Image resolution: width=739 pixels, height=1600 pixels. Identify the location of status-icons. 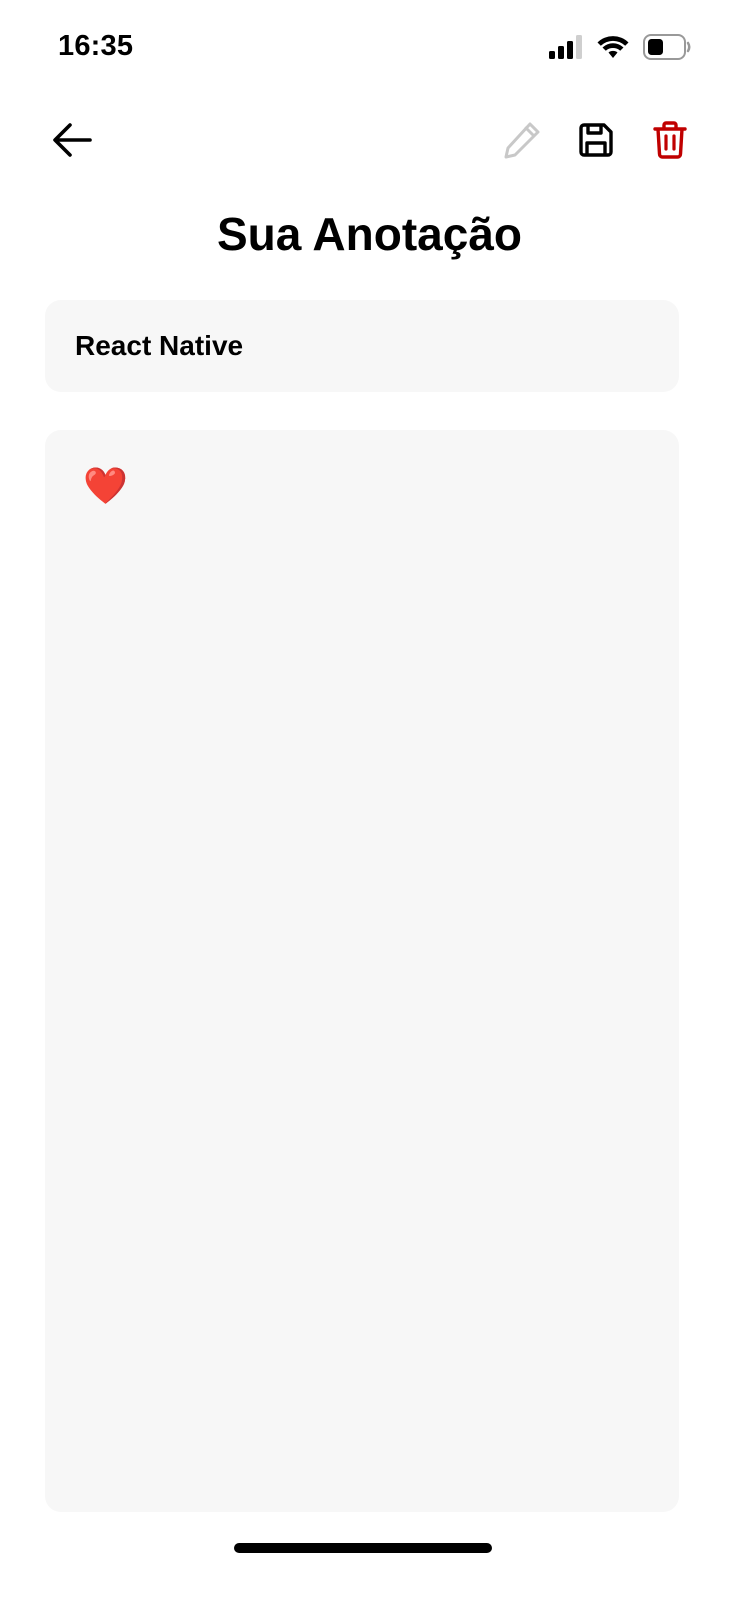
(620, 47).